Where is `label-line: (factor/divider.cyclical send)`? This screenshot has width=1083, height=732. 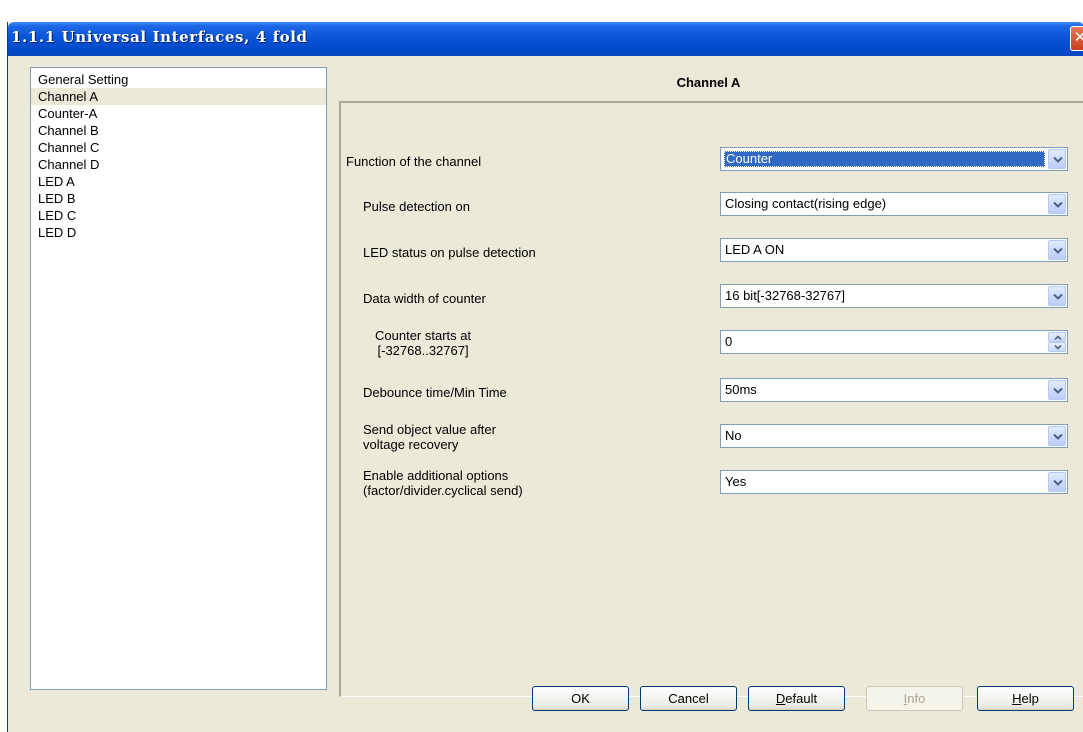
label-line: (factor/divider.cyclical send) is located at coordinates (443, 490).